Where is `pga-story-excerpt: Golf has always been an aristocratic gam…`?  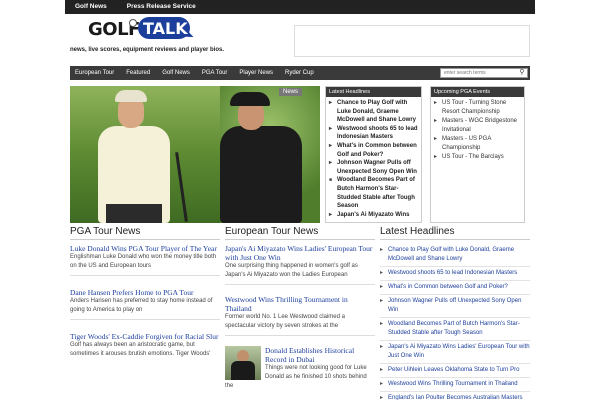 pga-story-excerpt: Golf has always been an aristocratic gam… is located at coordinates (140, 349).